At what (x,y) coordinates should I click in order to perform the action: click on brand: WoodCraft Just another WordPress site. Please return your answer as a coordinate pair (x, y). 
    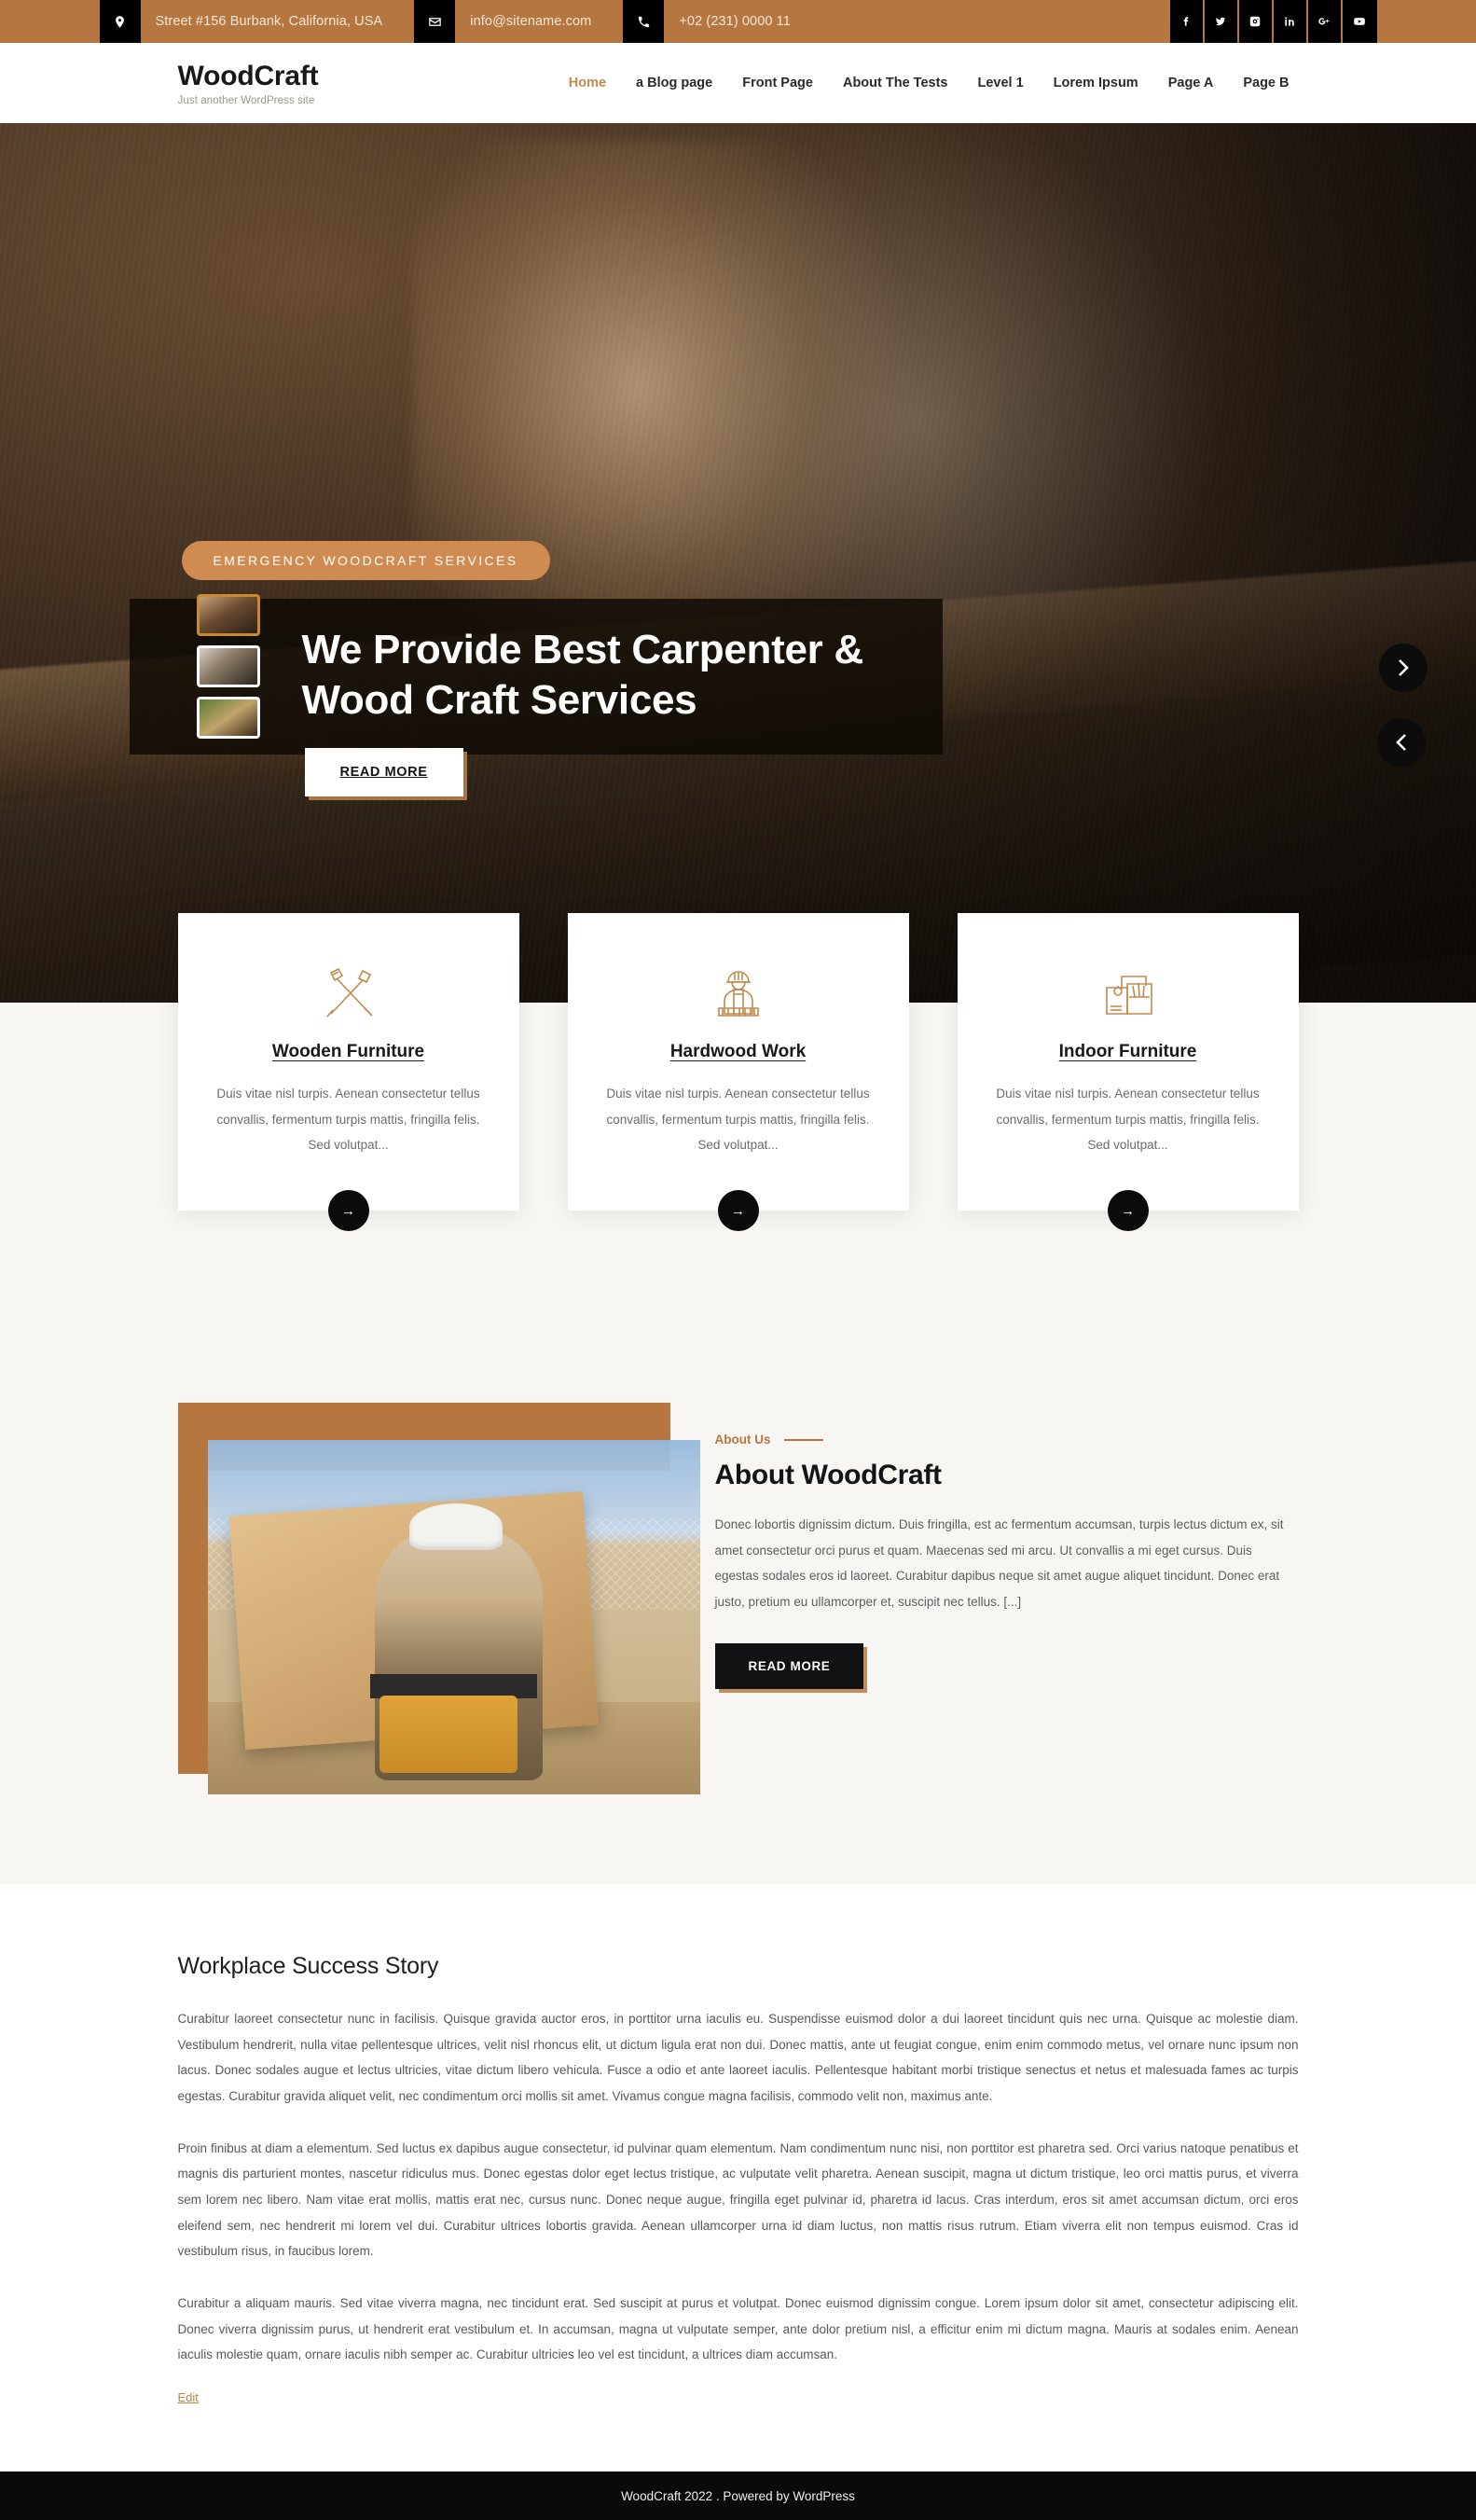
    Looking at the image, I should click on (209, 83).